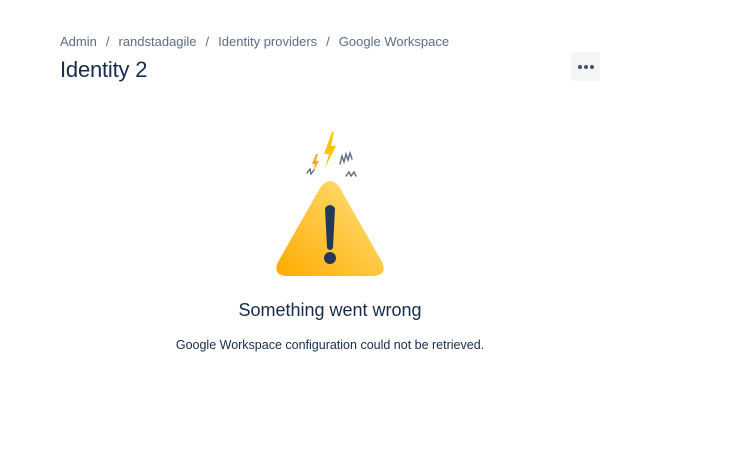  What do you see at coordinates (394, 42) in the screenshot?
I see `breadcrumb-item-google-workspace: Google Workspace` at bounding box center [394, 42].